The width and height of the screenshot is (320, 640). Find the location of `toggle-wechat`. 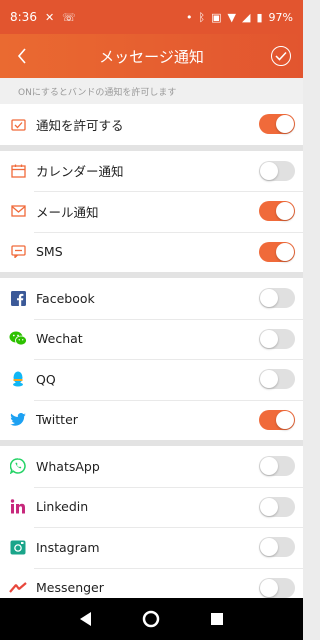

toggle-wechat is located at coordinates (277, 338).